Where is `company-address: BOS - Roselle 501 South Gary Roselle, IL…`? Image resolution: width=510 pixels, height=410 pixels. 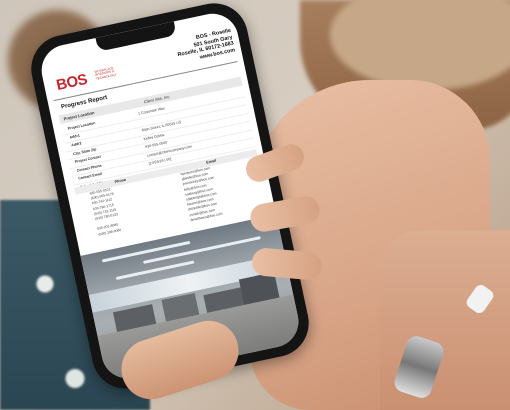
company-address: BOS - Roselle 501 South Gary Roselle, IL… is located at coordinates (205, 47).